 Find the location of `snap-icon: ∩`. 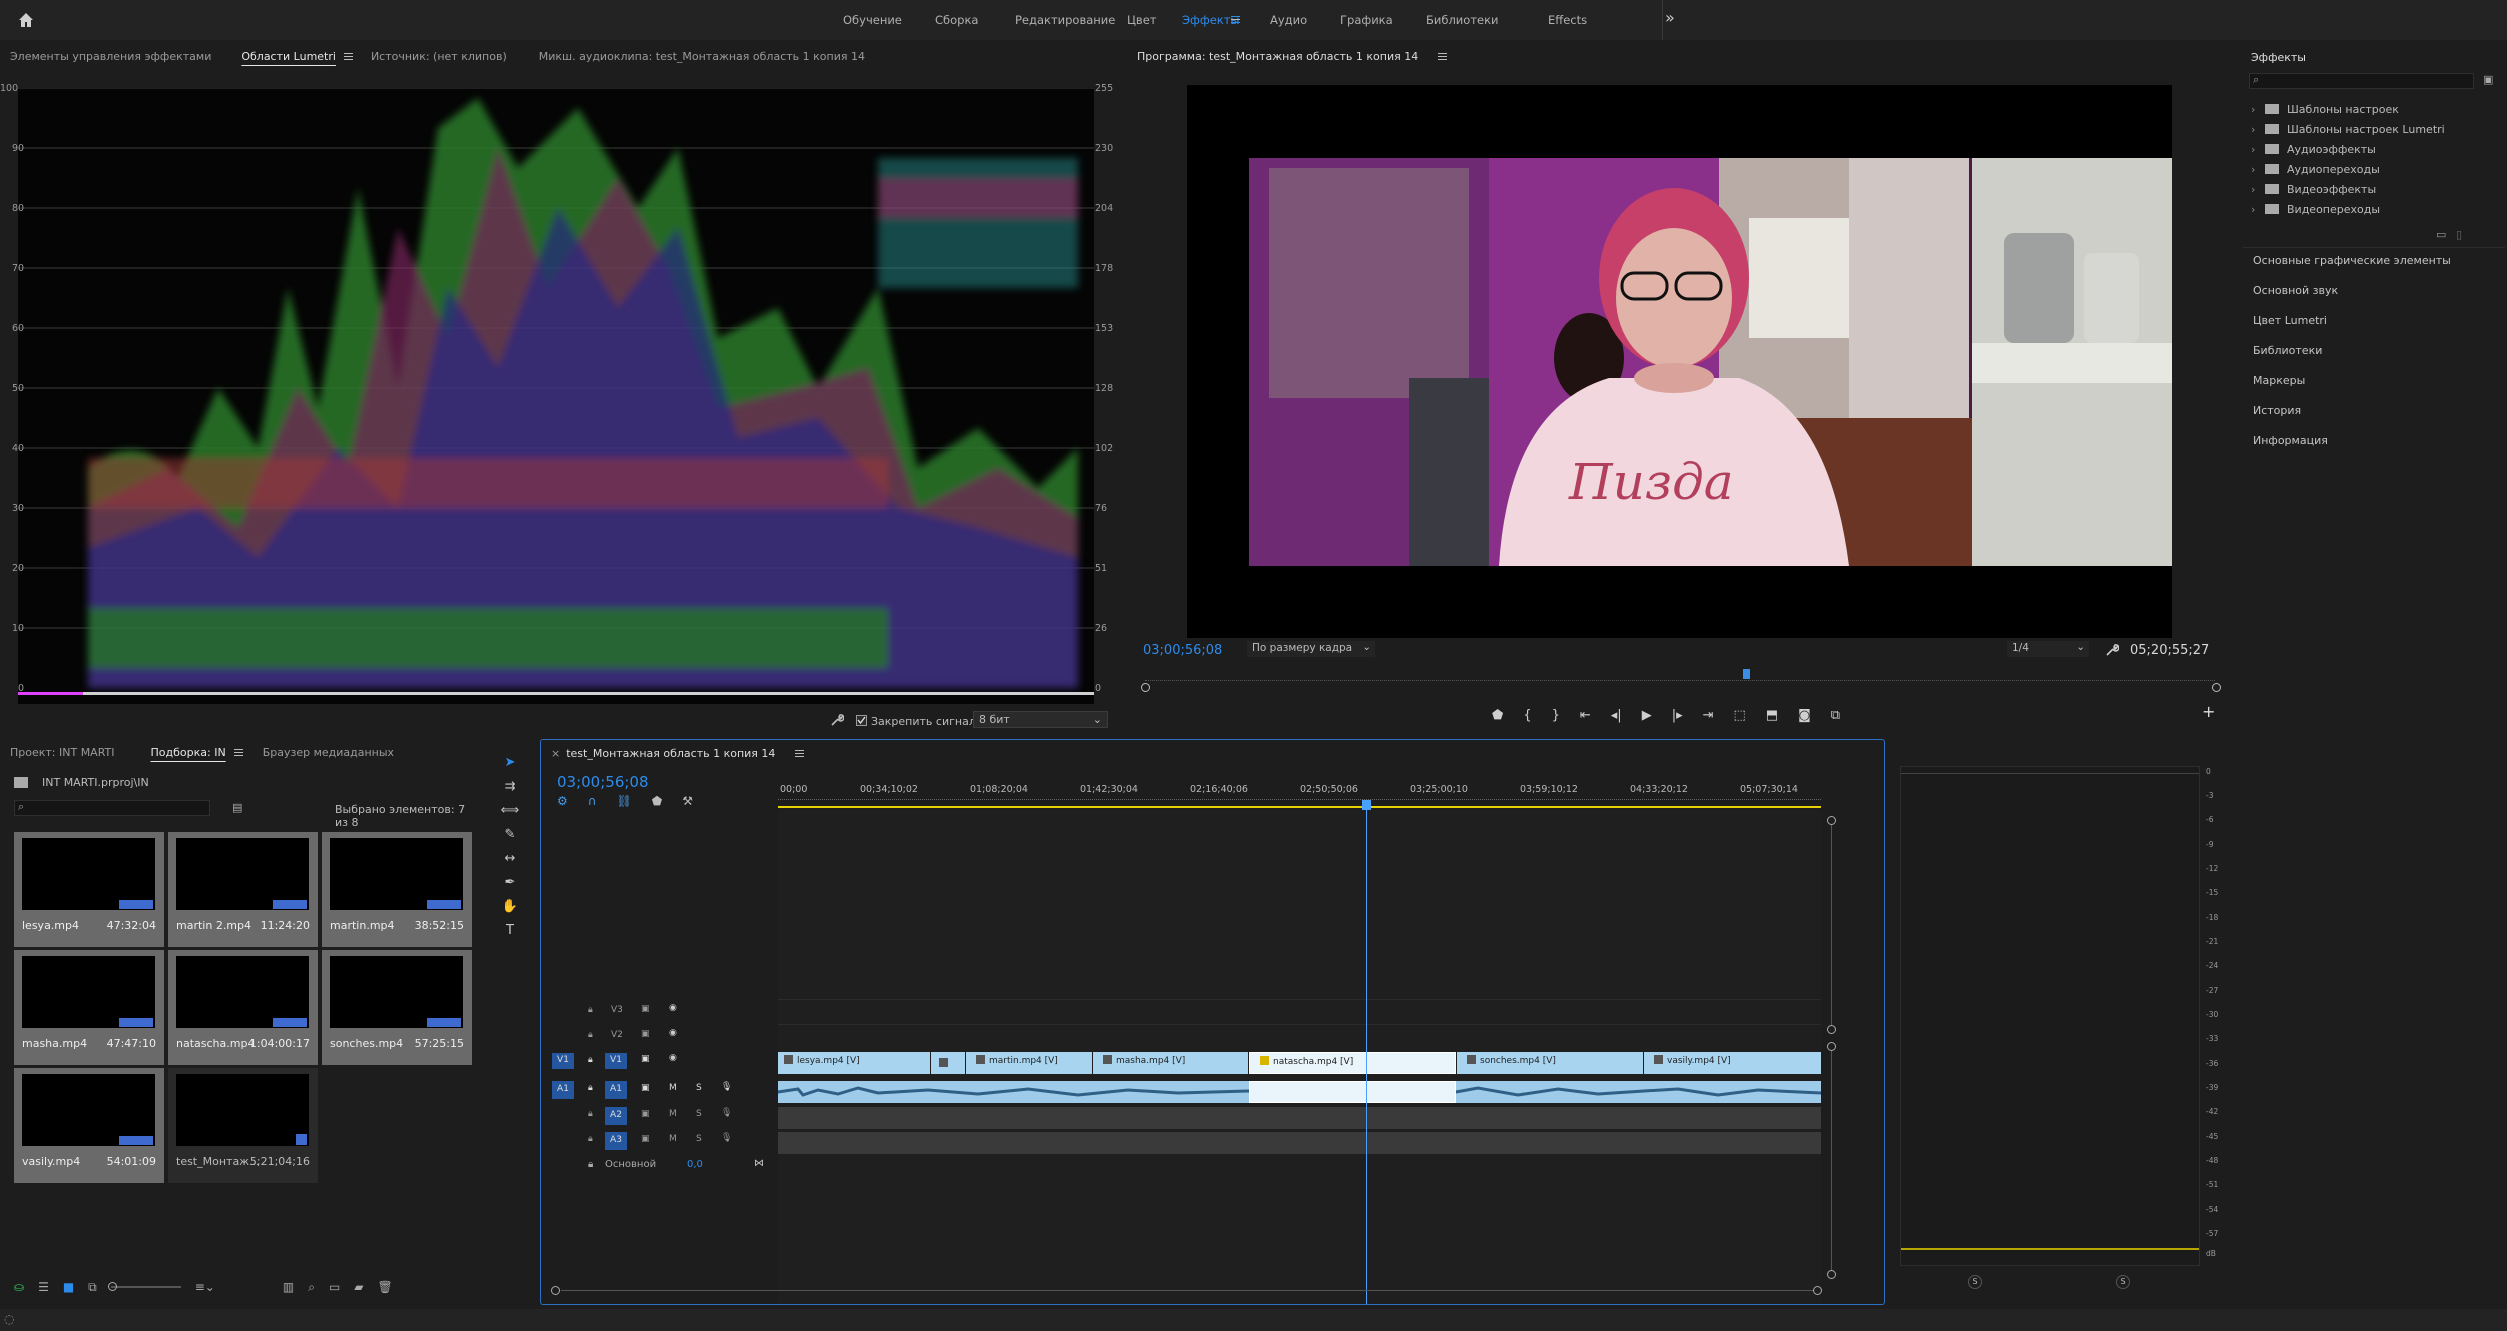

snap-icon: ∩ is located at coordinates (592, 801).